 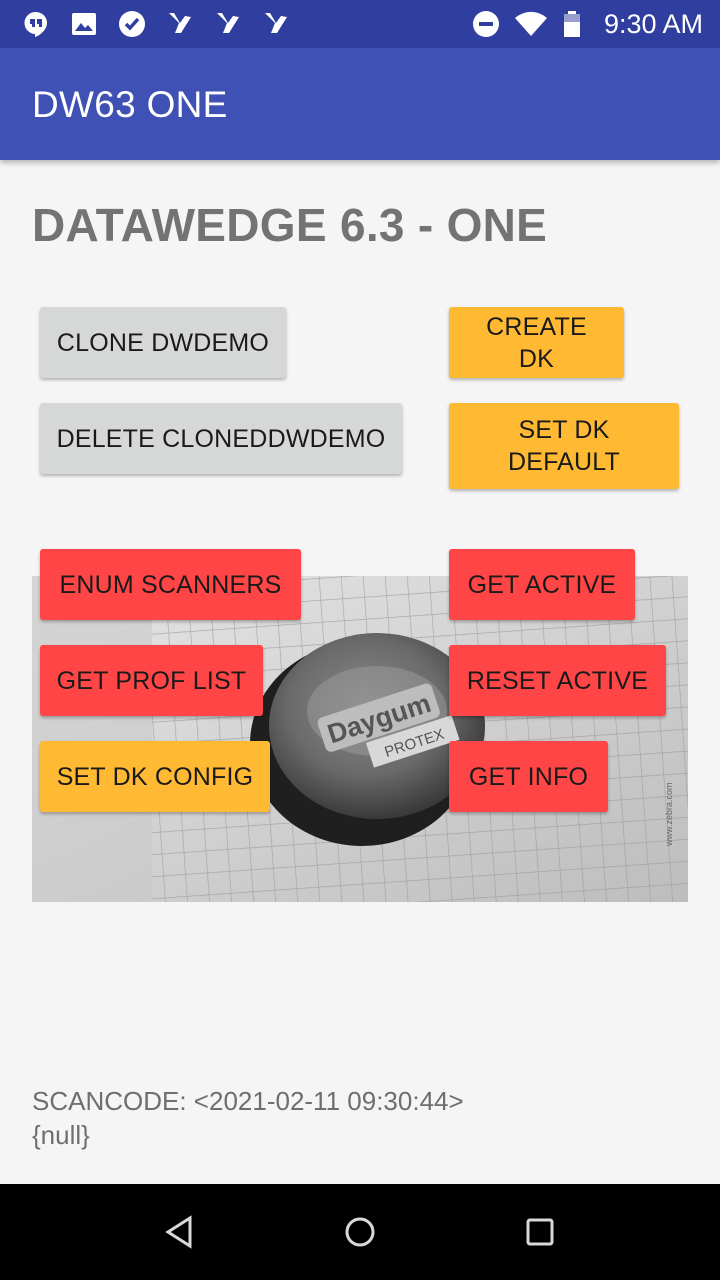 I want to click on status-time: 9:30 AM, so click(x=653, y=24).